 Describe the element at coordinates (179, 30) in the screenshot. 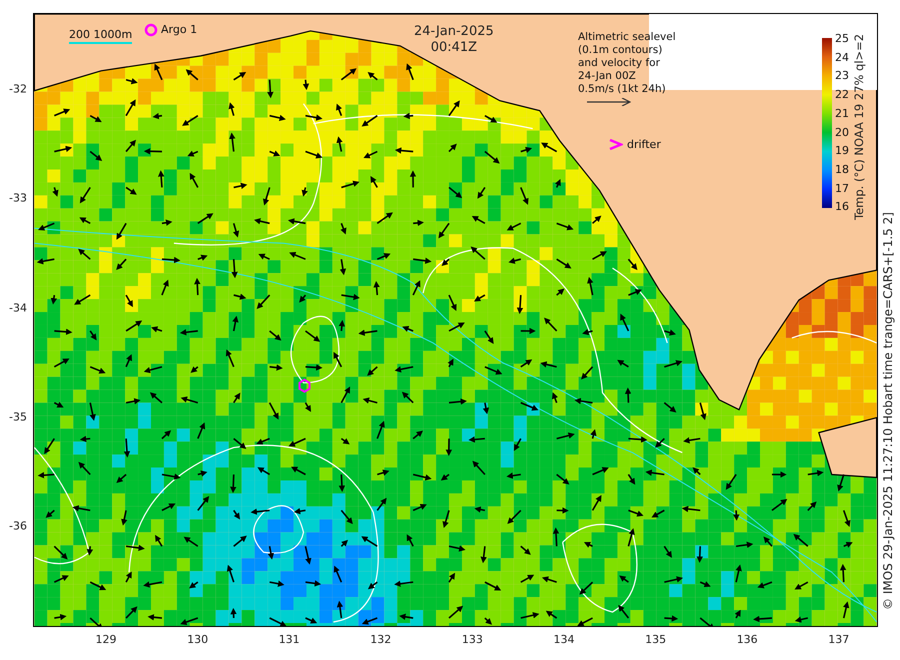

I see `argo-legend-text: Argo 1` at that location.